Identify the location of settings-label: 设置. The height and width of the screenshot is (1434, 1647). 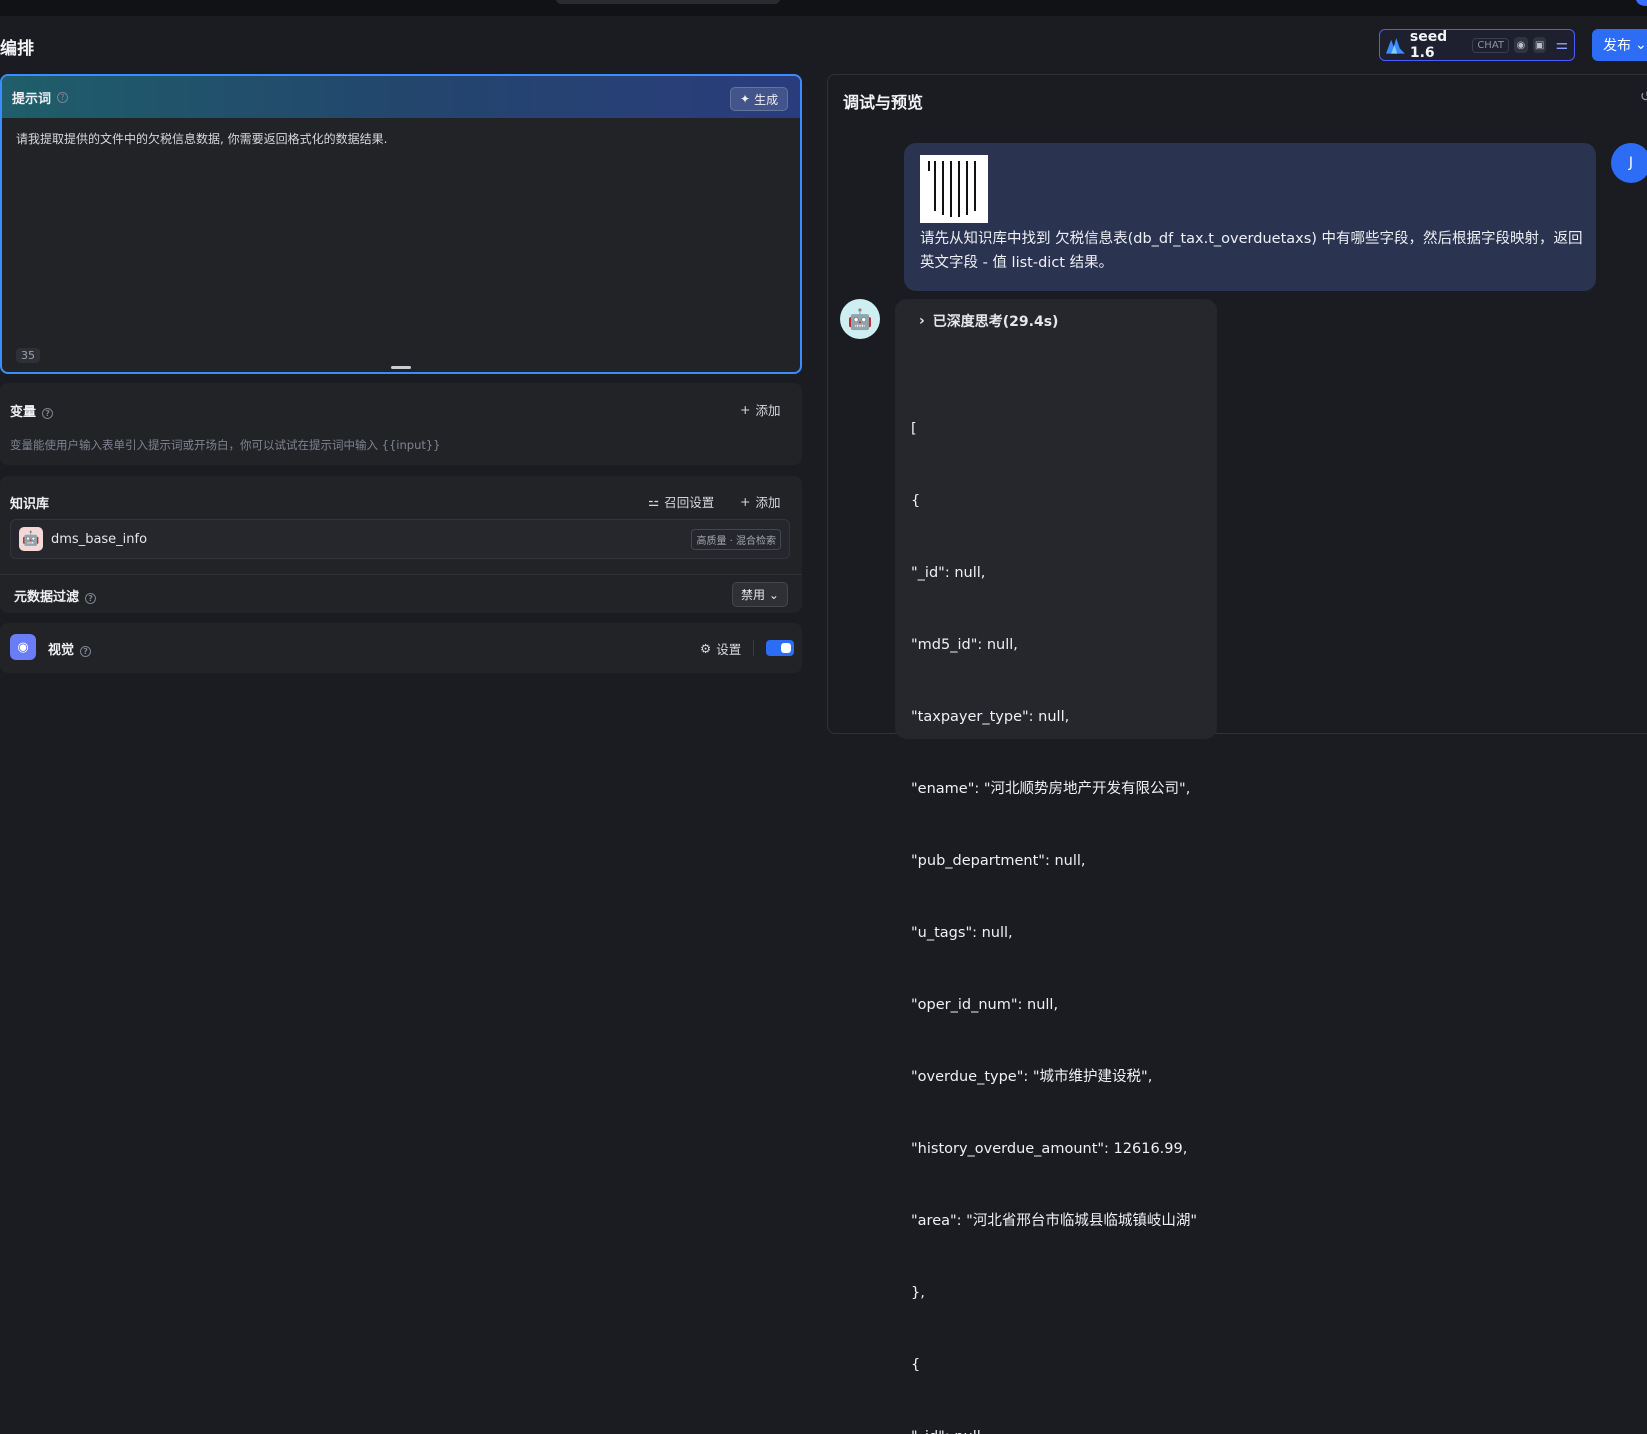
(729, 649).